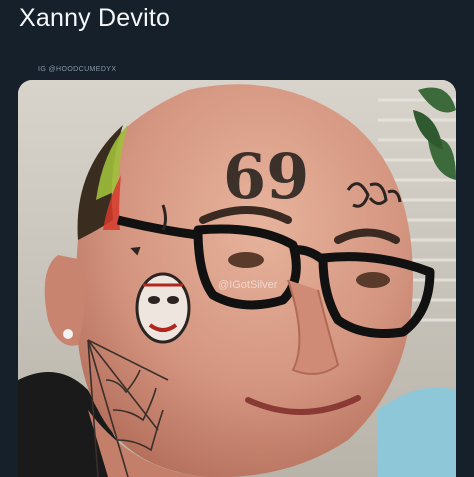 This screenshot has height=477, width=474. What do you see at coordinates (77, 69) in the screenshot?
I see `image-credit: IG @HOODCUMEDYX` at bounding box center [77, 69].